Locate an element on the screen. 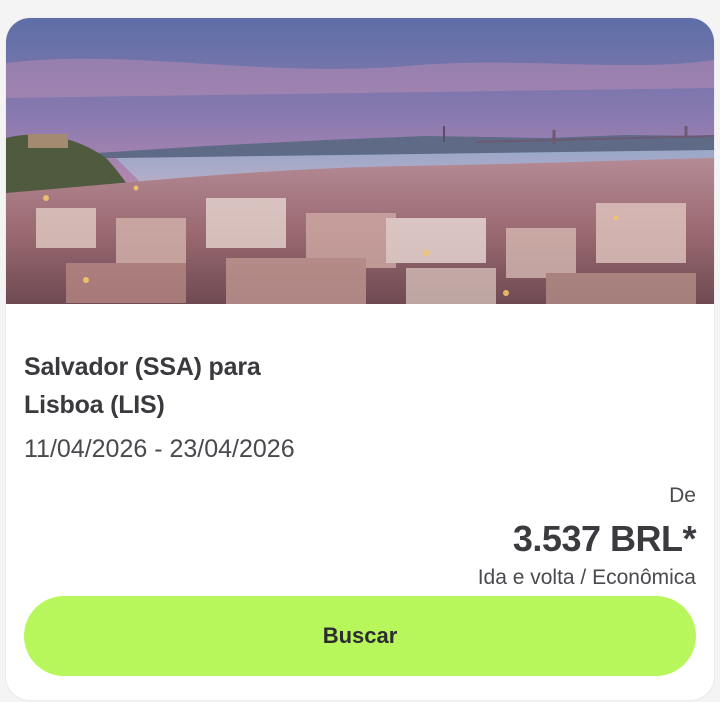 This screenshot has height=702, width=720. route-origin: Salvador (SSA) para is located at coordinates (142, 367).